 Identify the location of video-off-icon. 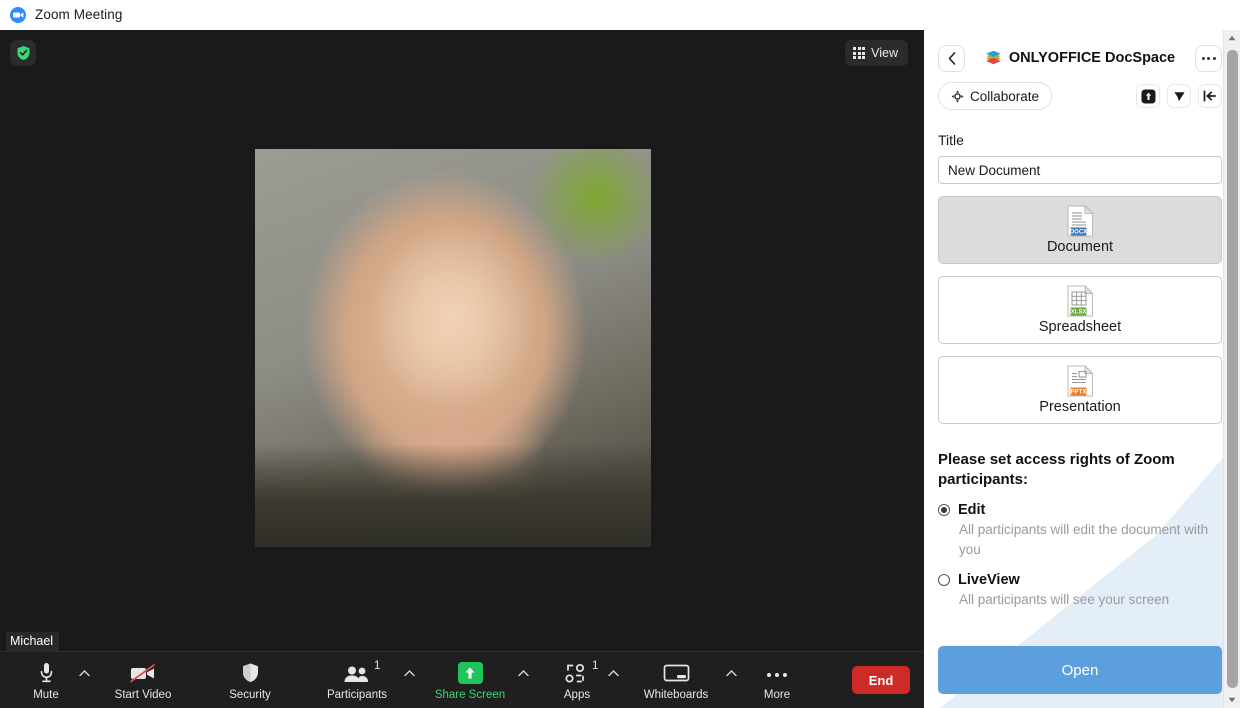
(143, 672).